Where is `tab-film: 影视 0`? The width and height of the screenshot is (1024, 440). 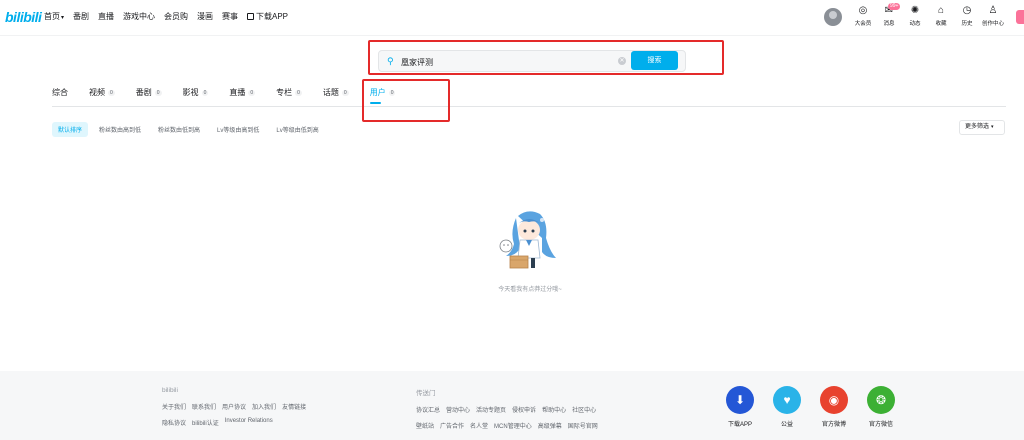
tab-film: 影视 0 is located at coordinates (196, 92).